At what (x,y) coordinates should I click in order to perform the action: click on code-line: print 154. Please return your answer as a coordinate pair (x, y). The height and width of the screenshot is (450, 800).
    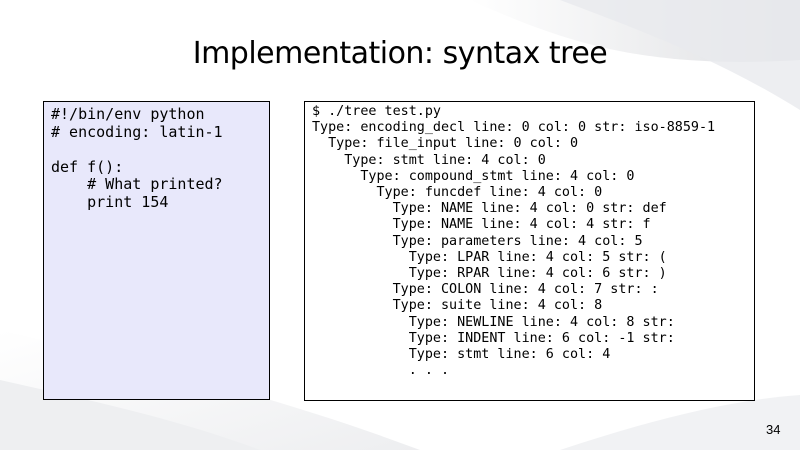
    Looking at the image, I should click on (110, 201).